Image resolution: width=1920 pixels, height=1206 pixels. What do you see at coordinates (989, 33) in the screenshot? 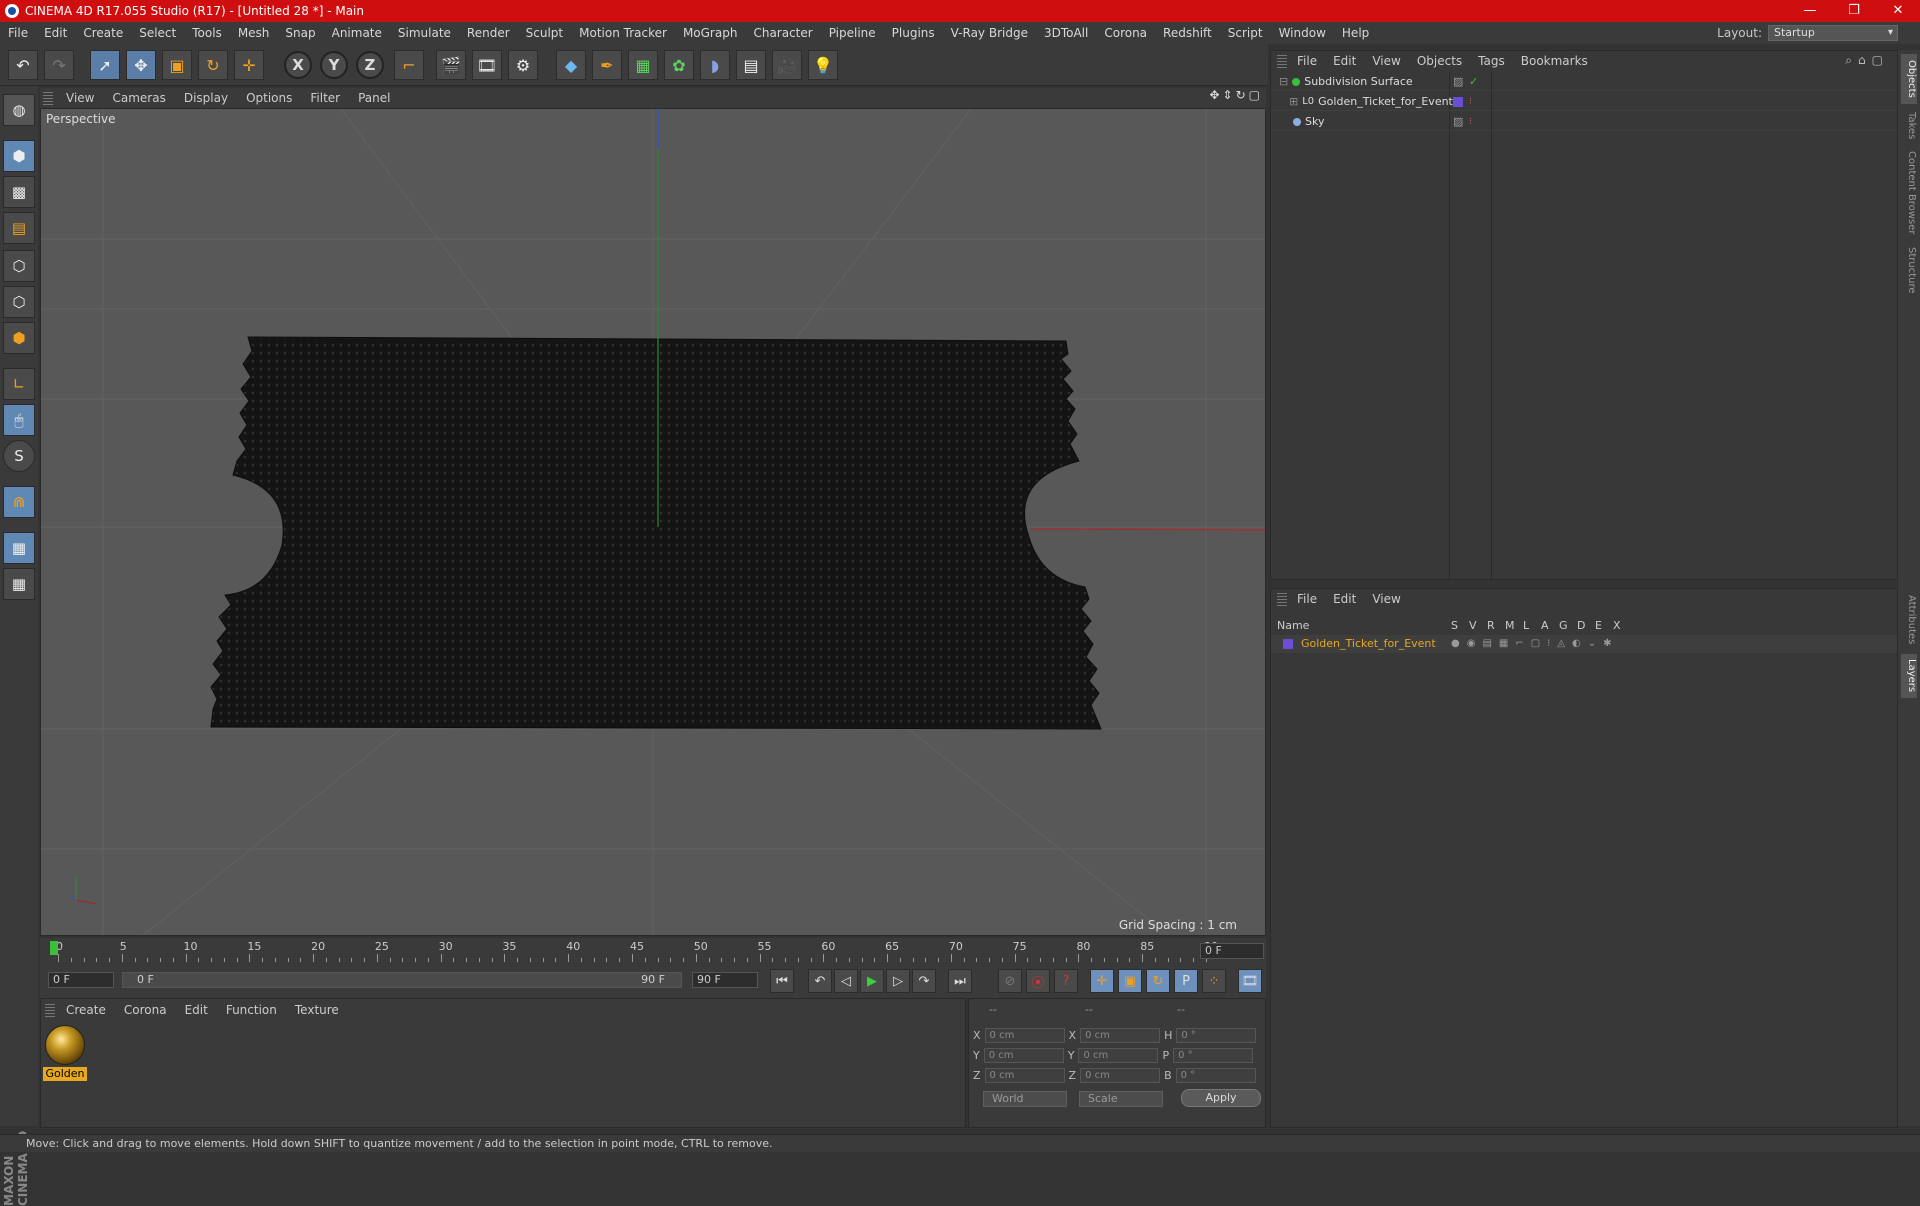
I see `menu-vray-bridge: V-Ray Bridge` at bounding box center [989, 33].